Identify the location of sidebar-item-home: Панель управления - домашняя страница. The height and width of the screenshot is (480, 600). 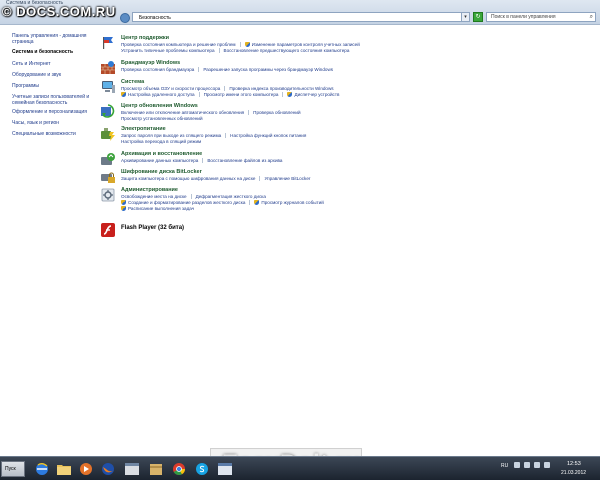
(52, 39).